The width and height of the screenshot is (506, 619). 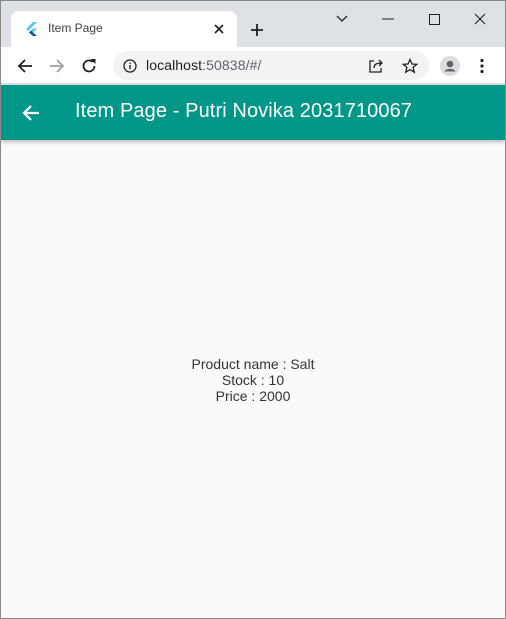 I want to click on reload-icon, so click(x=89, y=66).